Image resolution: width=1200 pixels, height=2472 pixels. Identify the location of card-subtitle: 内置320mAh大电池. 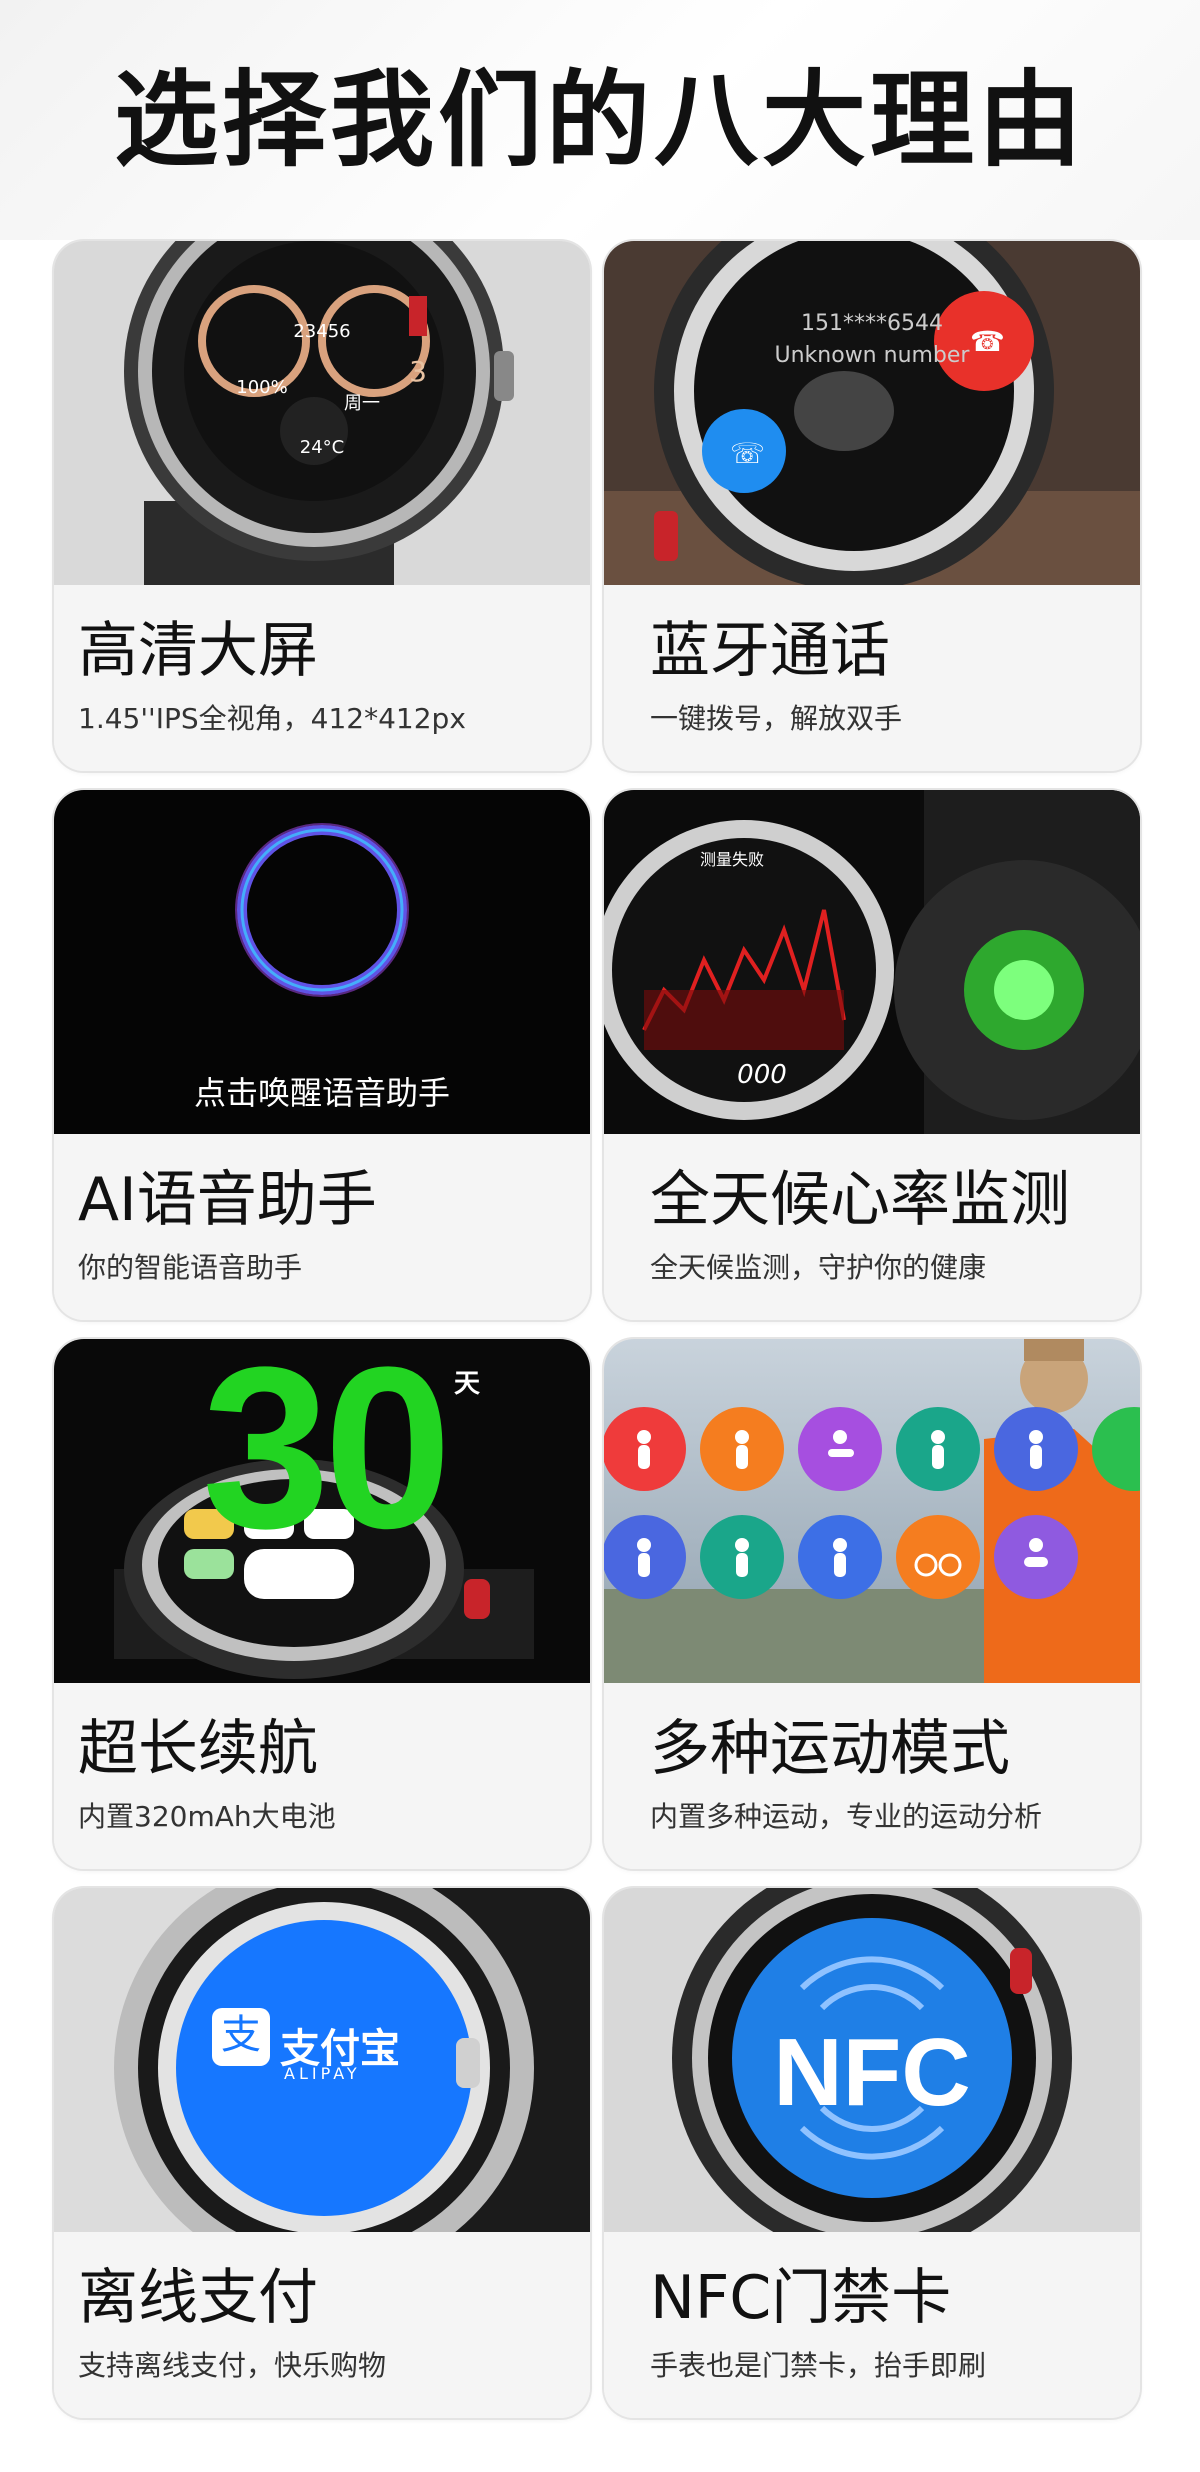
(207, 1816).